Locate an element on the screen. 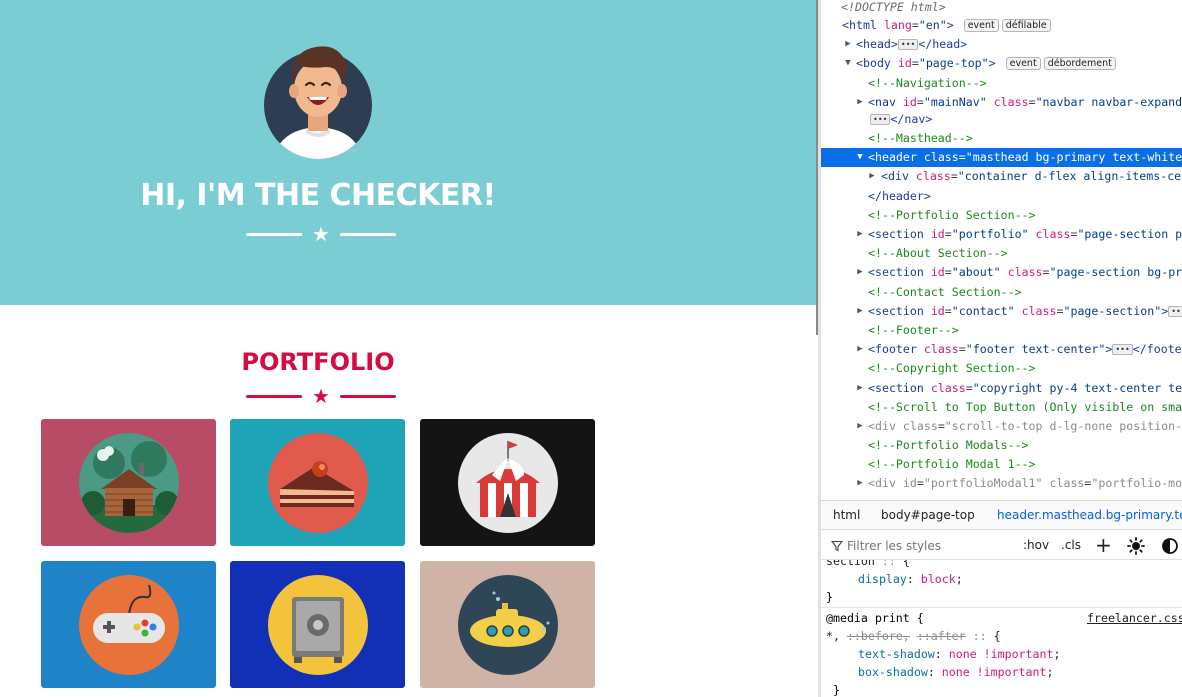 The height and width of the screenshot is (697, 1182). declaration: text-shadow: none !important; is located at coordinates (959, 654).